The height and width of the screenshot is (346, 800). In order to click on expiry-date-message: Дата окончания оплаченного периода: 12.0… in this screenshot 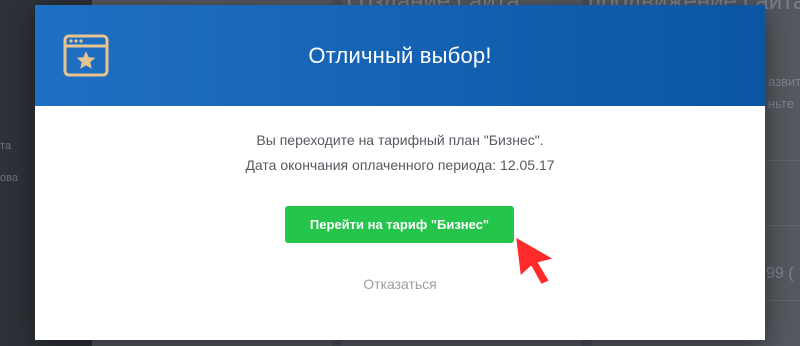, I will do `click(400, 165)`.